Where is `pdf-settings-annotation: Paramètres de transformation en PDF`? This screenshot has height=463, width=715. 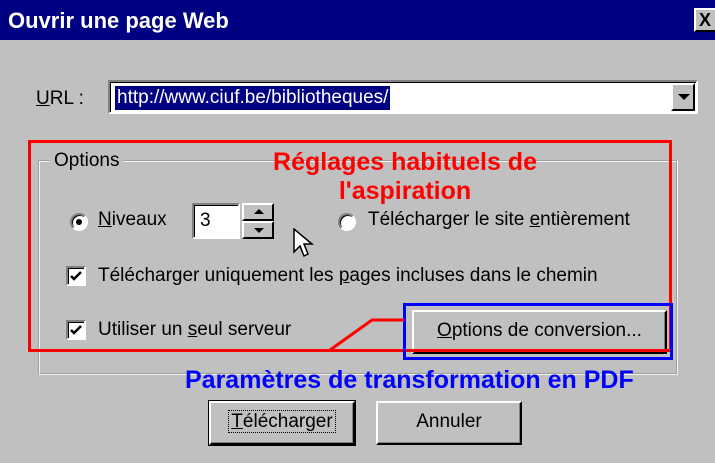 pdf-settings-annotation: Paramètres de transformation en PDF is located at coordinates (409, 380).